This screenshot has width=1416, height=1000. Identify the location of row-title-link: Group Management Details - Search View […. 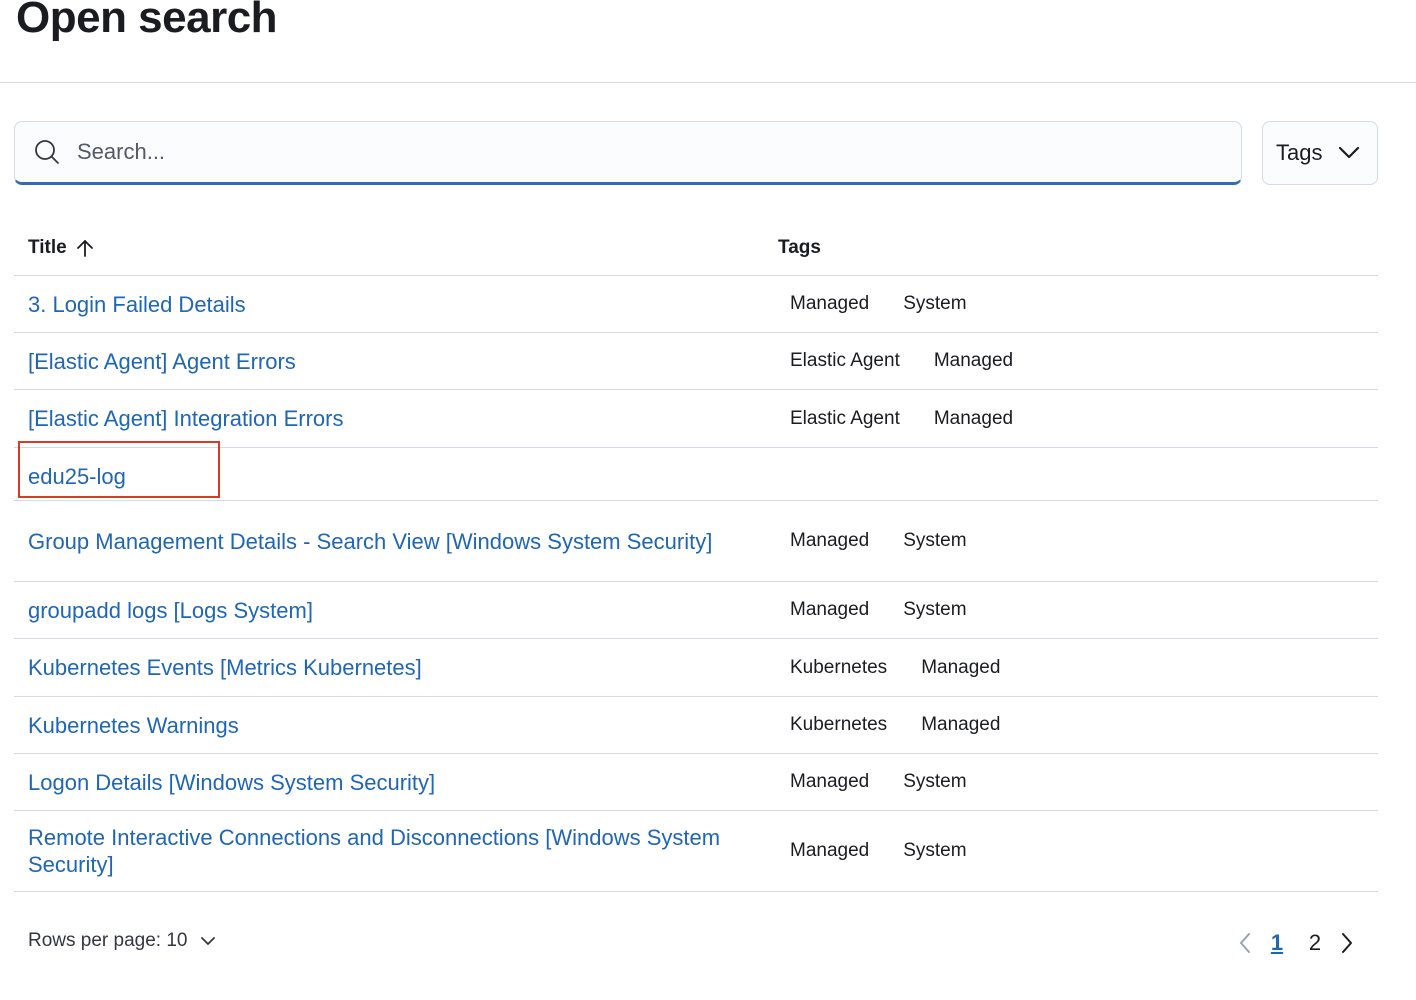
(370, 541).